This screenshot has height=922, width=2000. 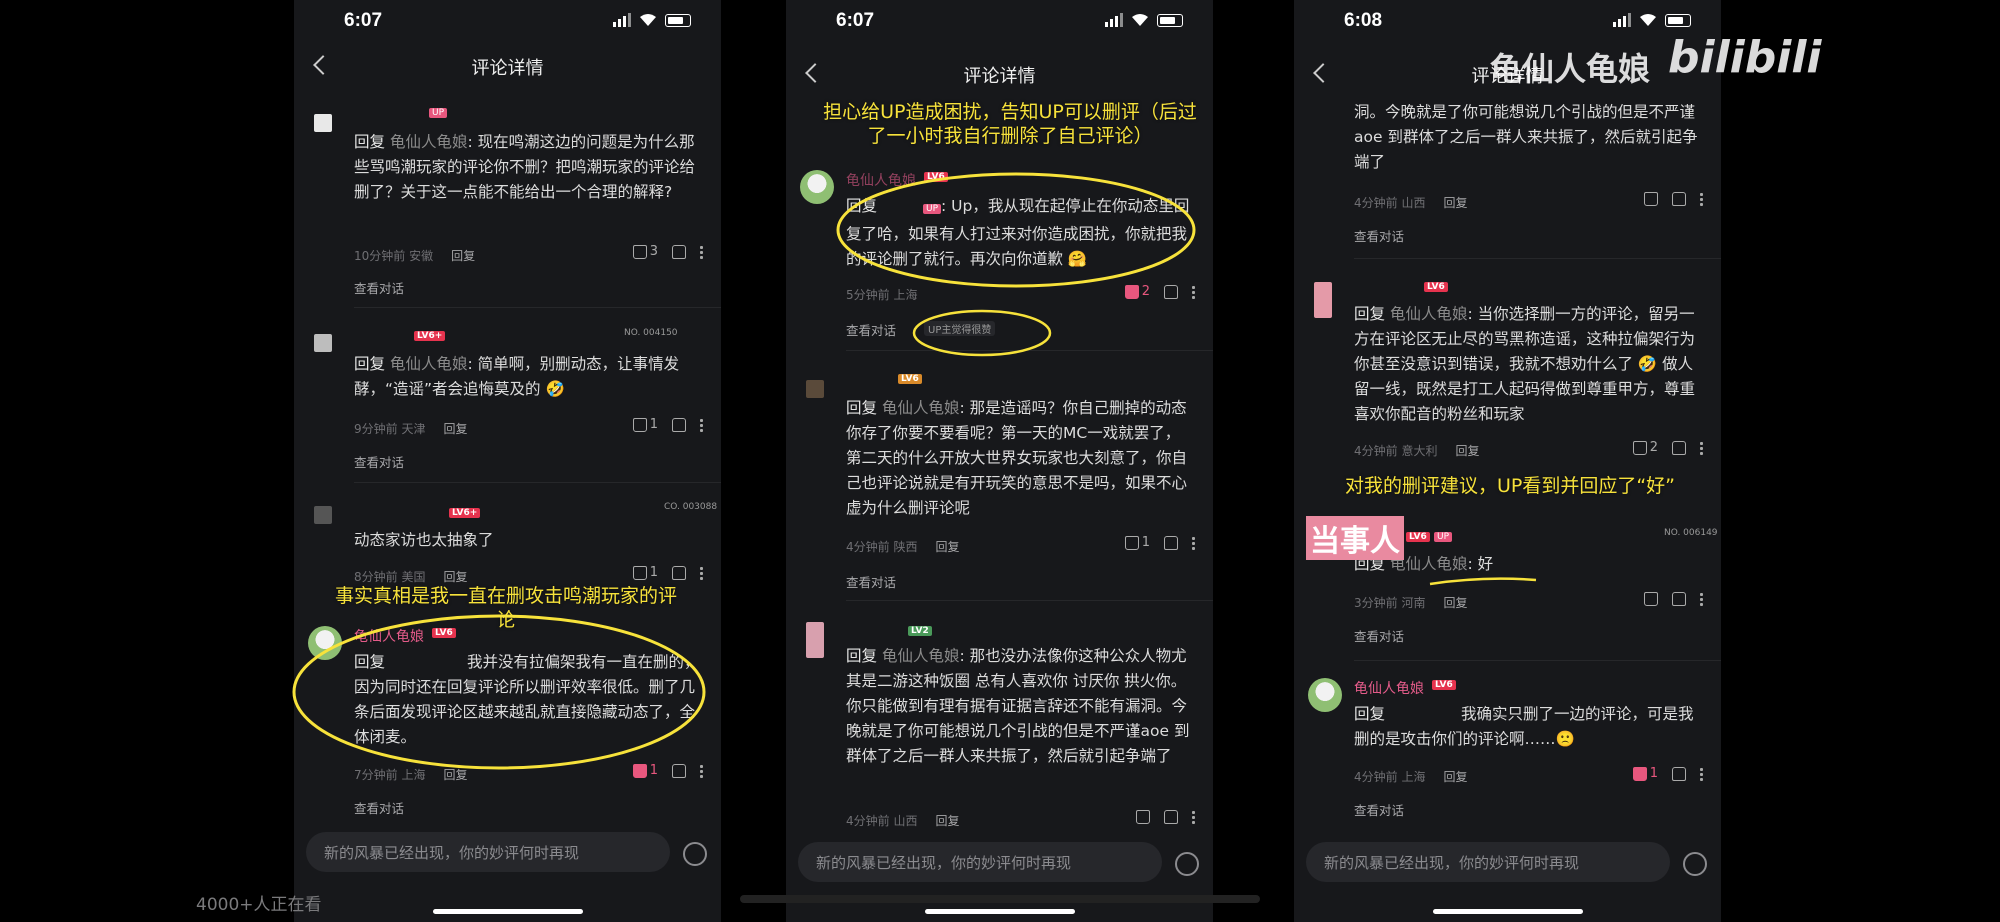 What do you see at coordinates (1411, 777) in the screenshot?
I see `comment-meta: 4分钟前 上海 回复` at bounding box center [1411, 777].